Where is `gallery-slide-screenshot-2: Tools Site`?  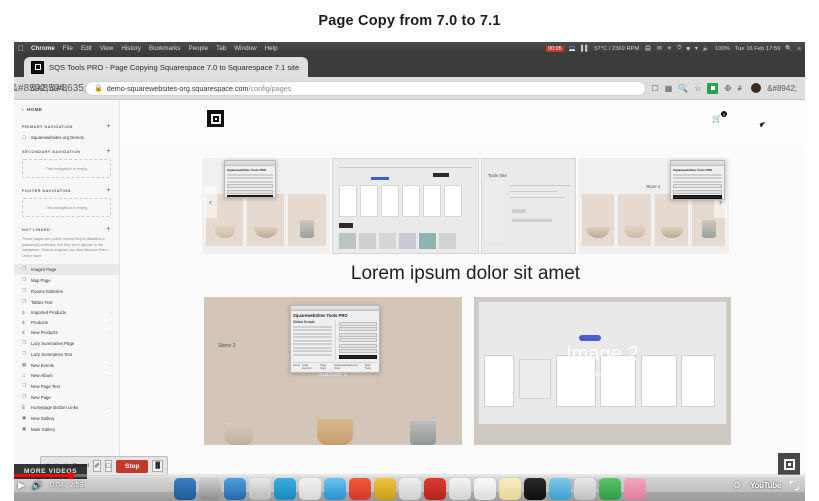 gallery-slide-screenshot-2: Tools Site is located at coordinates (528, 206).